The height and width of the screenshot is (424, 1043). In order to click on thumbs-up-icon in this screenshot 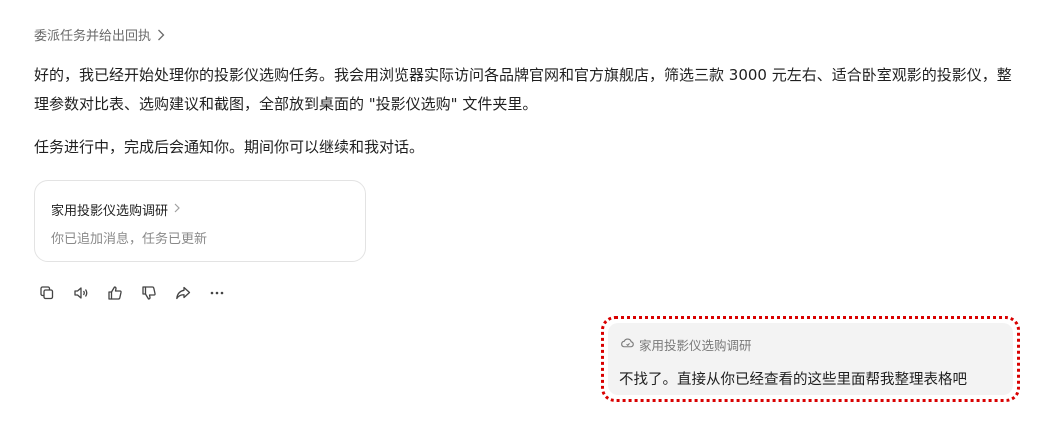, I will do `click(115, 293)`.